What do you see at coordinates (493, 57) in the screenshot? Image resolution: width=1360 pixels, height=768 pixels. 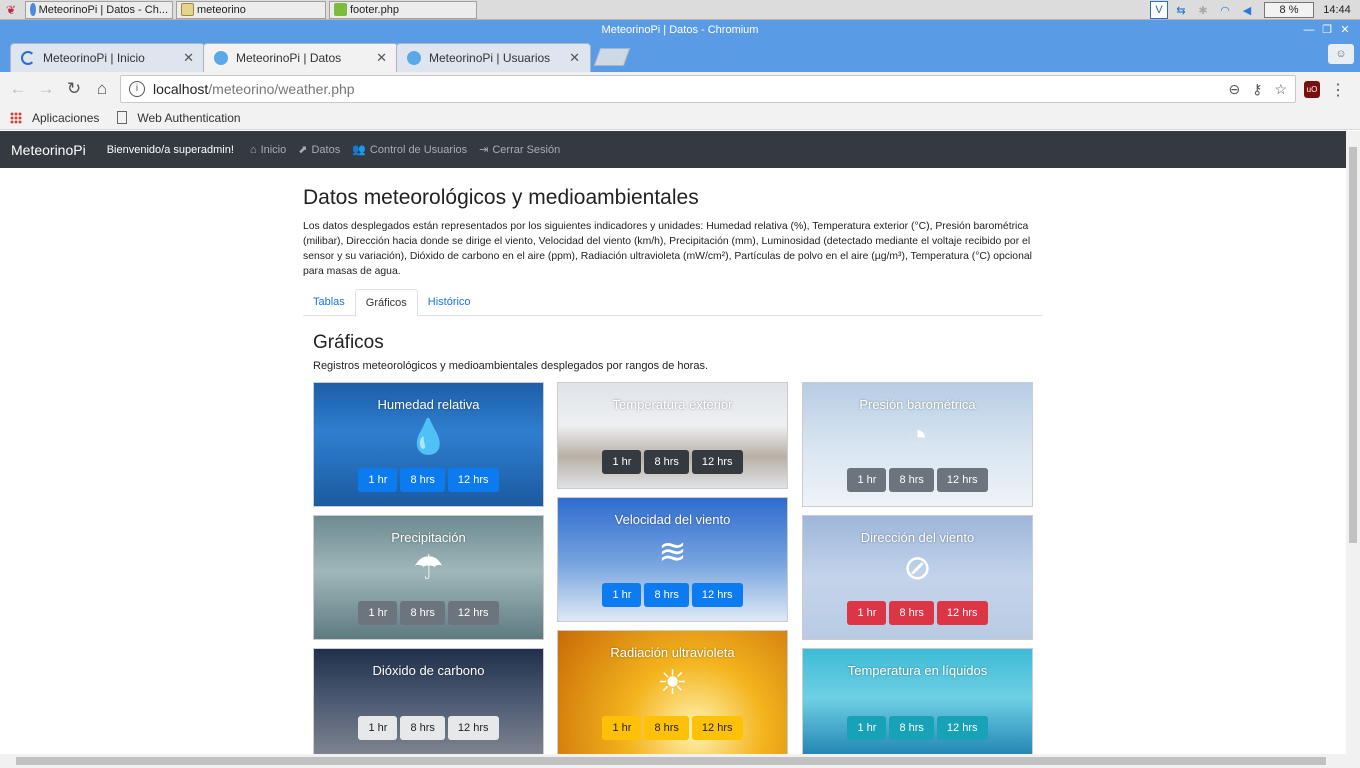 I see `tab-usuarios: MeteorinoPi | Usuarios ✕` at bounding box center [493, 57].